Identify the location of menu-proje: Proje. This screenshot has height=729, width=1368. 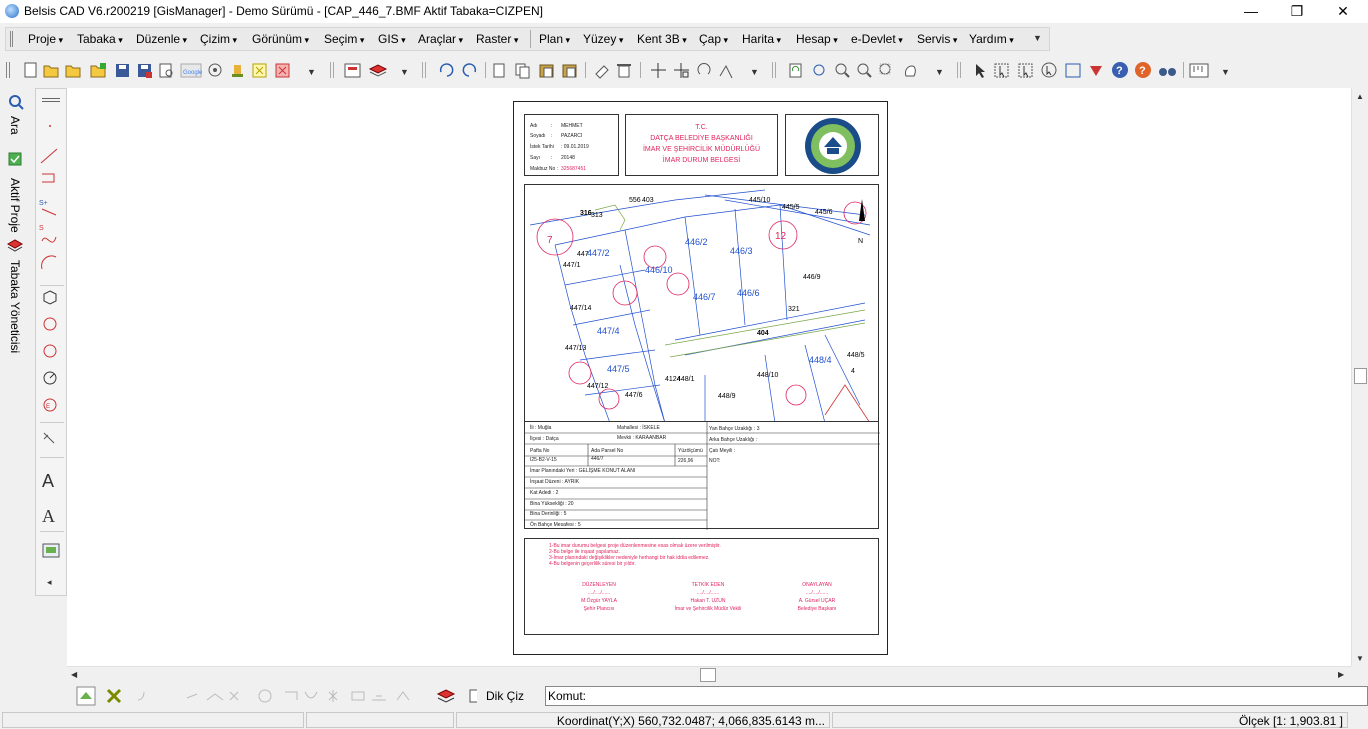
(45, 39).